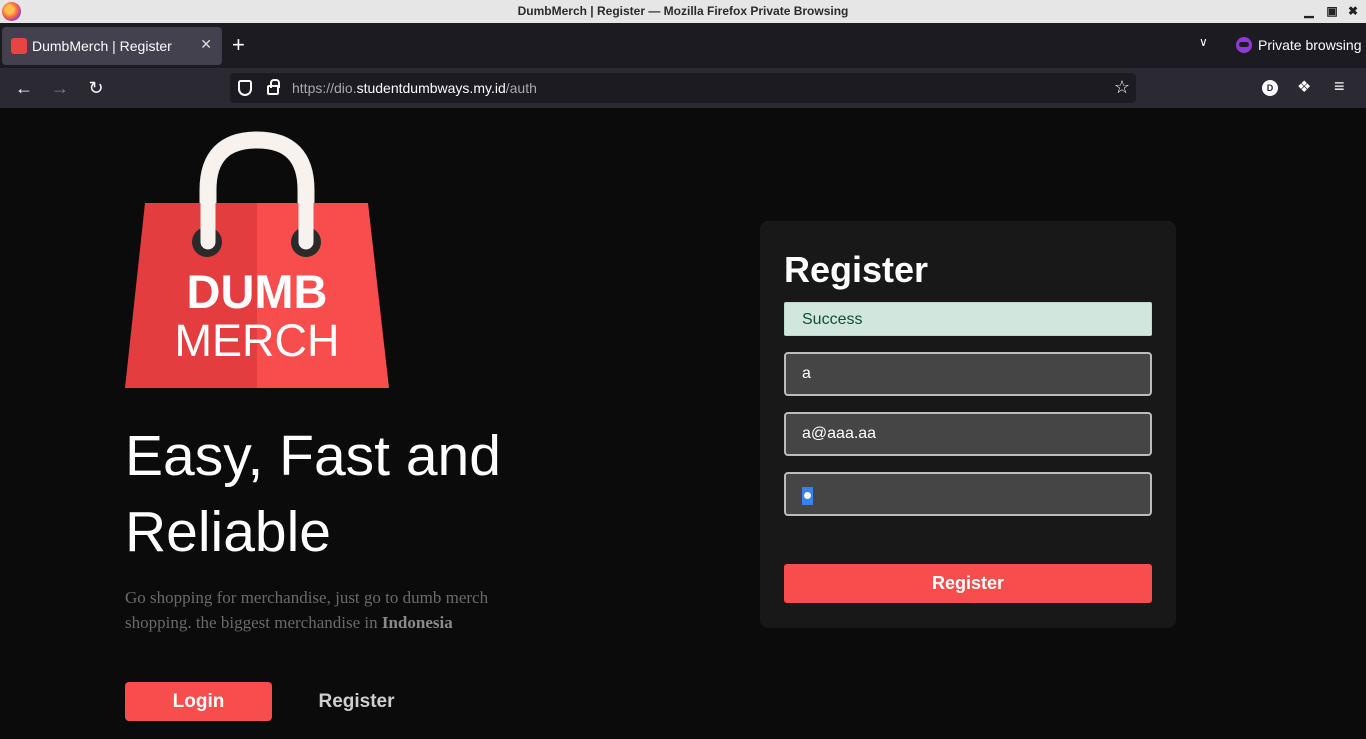 The height and width of the screenshot is (739, 1366). Describe the element at coordinates (968, 494) in the screenshot. I see `password-field` at that location.